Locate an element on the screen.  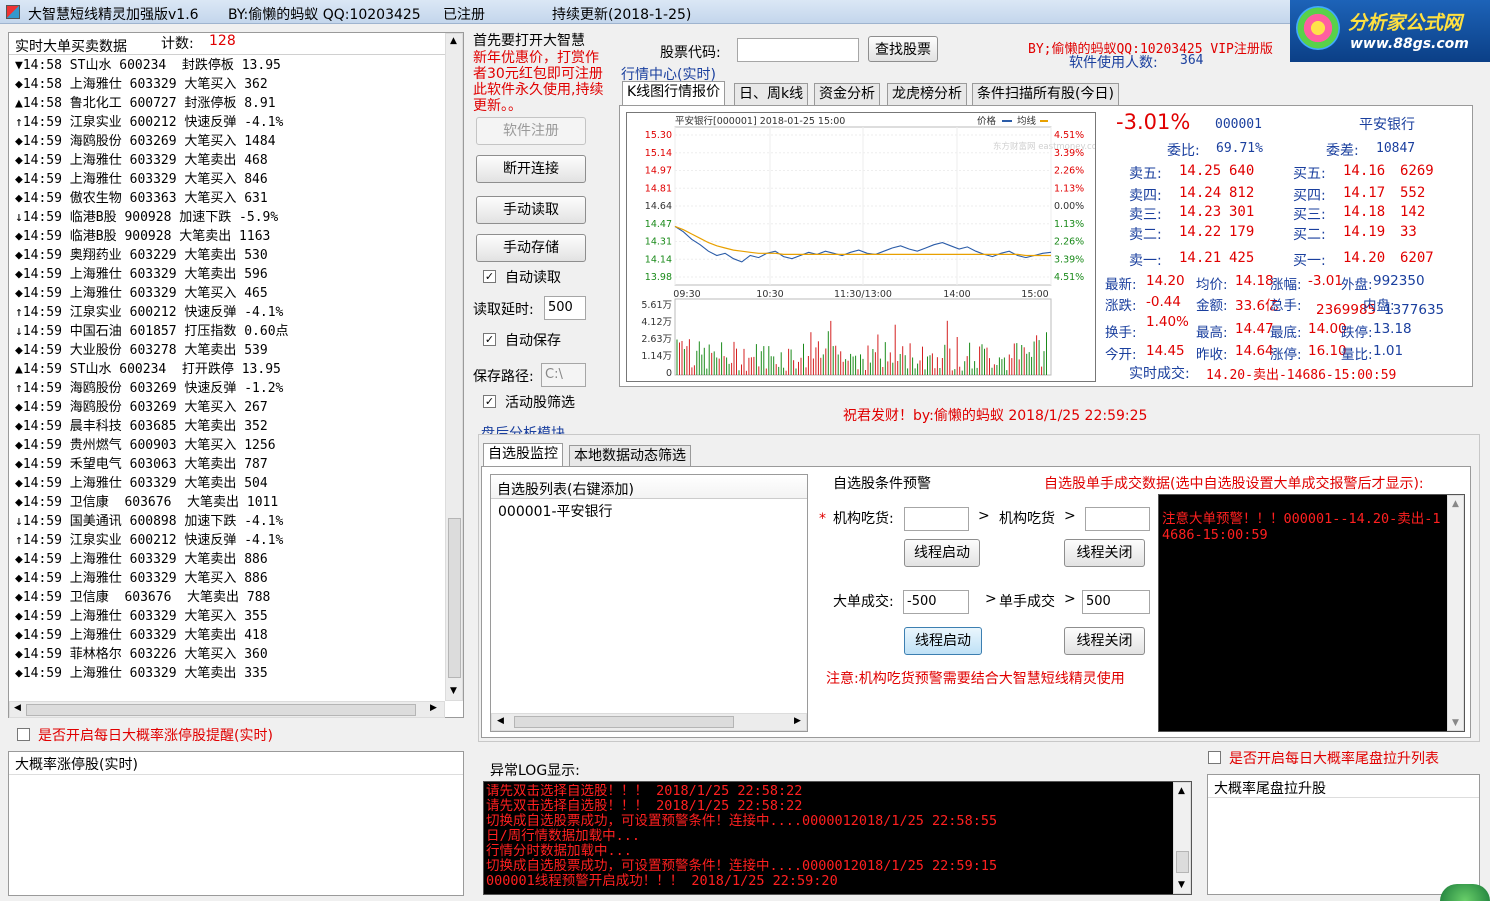
save-path-input: C:\ is located at coordinates (563, 375).